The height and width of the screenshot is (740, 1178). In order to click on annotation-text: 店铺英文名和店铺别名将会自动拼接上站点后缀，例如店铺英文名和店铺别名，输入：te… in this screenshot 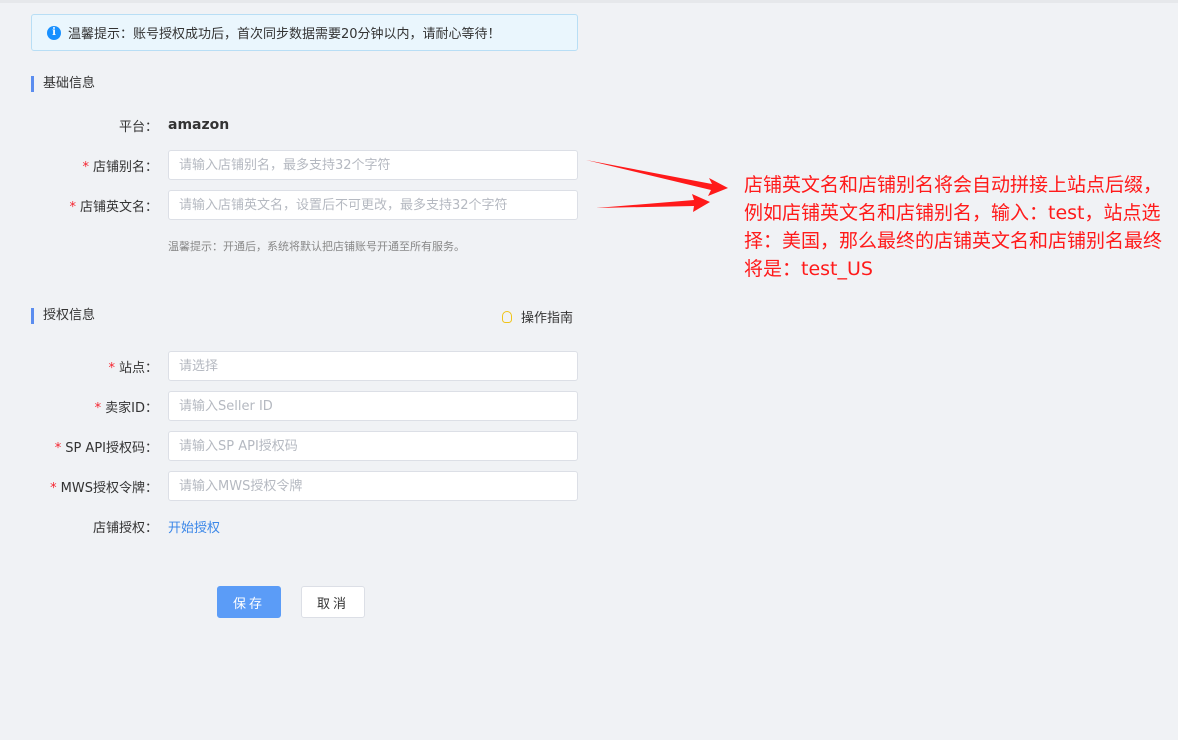, I will do `click(953, 227)`.